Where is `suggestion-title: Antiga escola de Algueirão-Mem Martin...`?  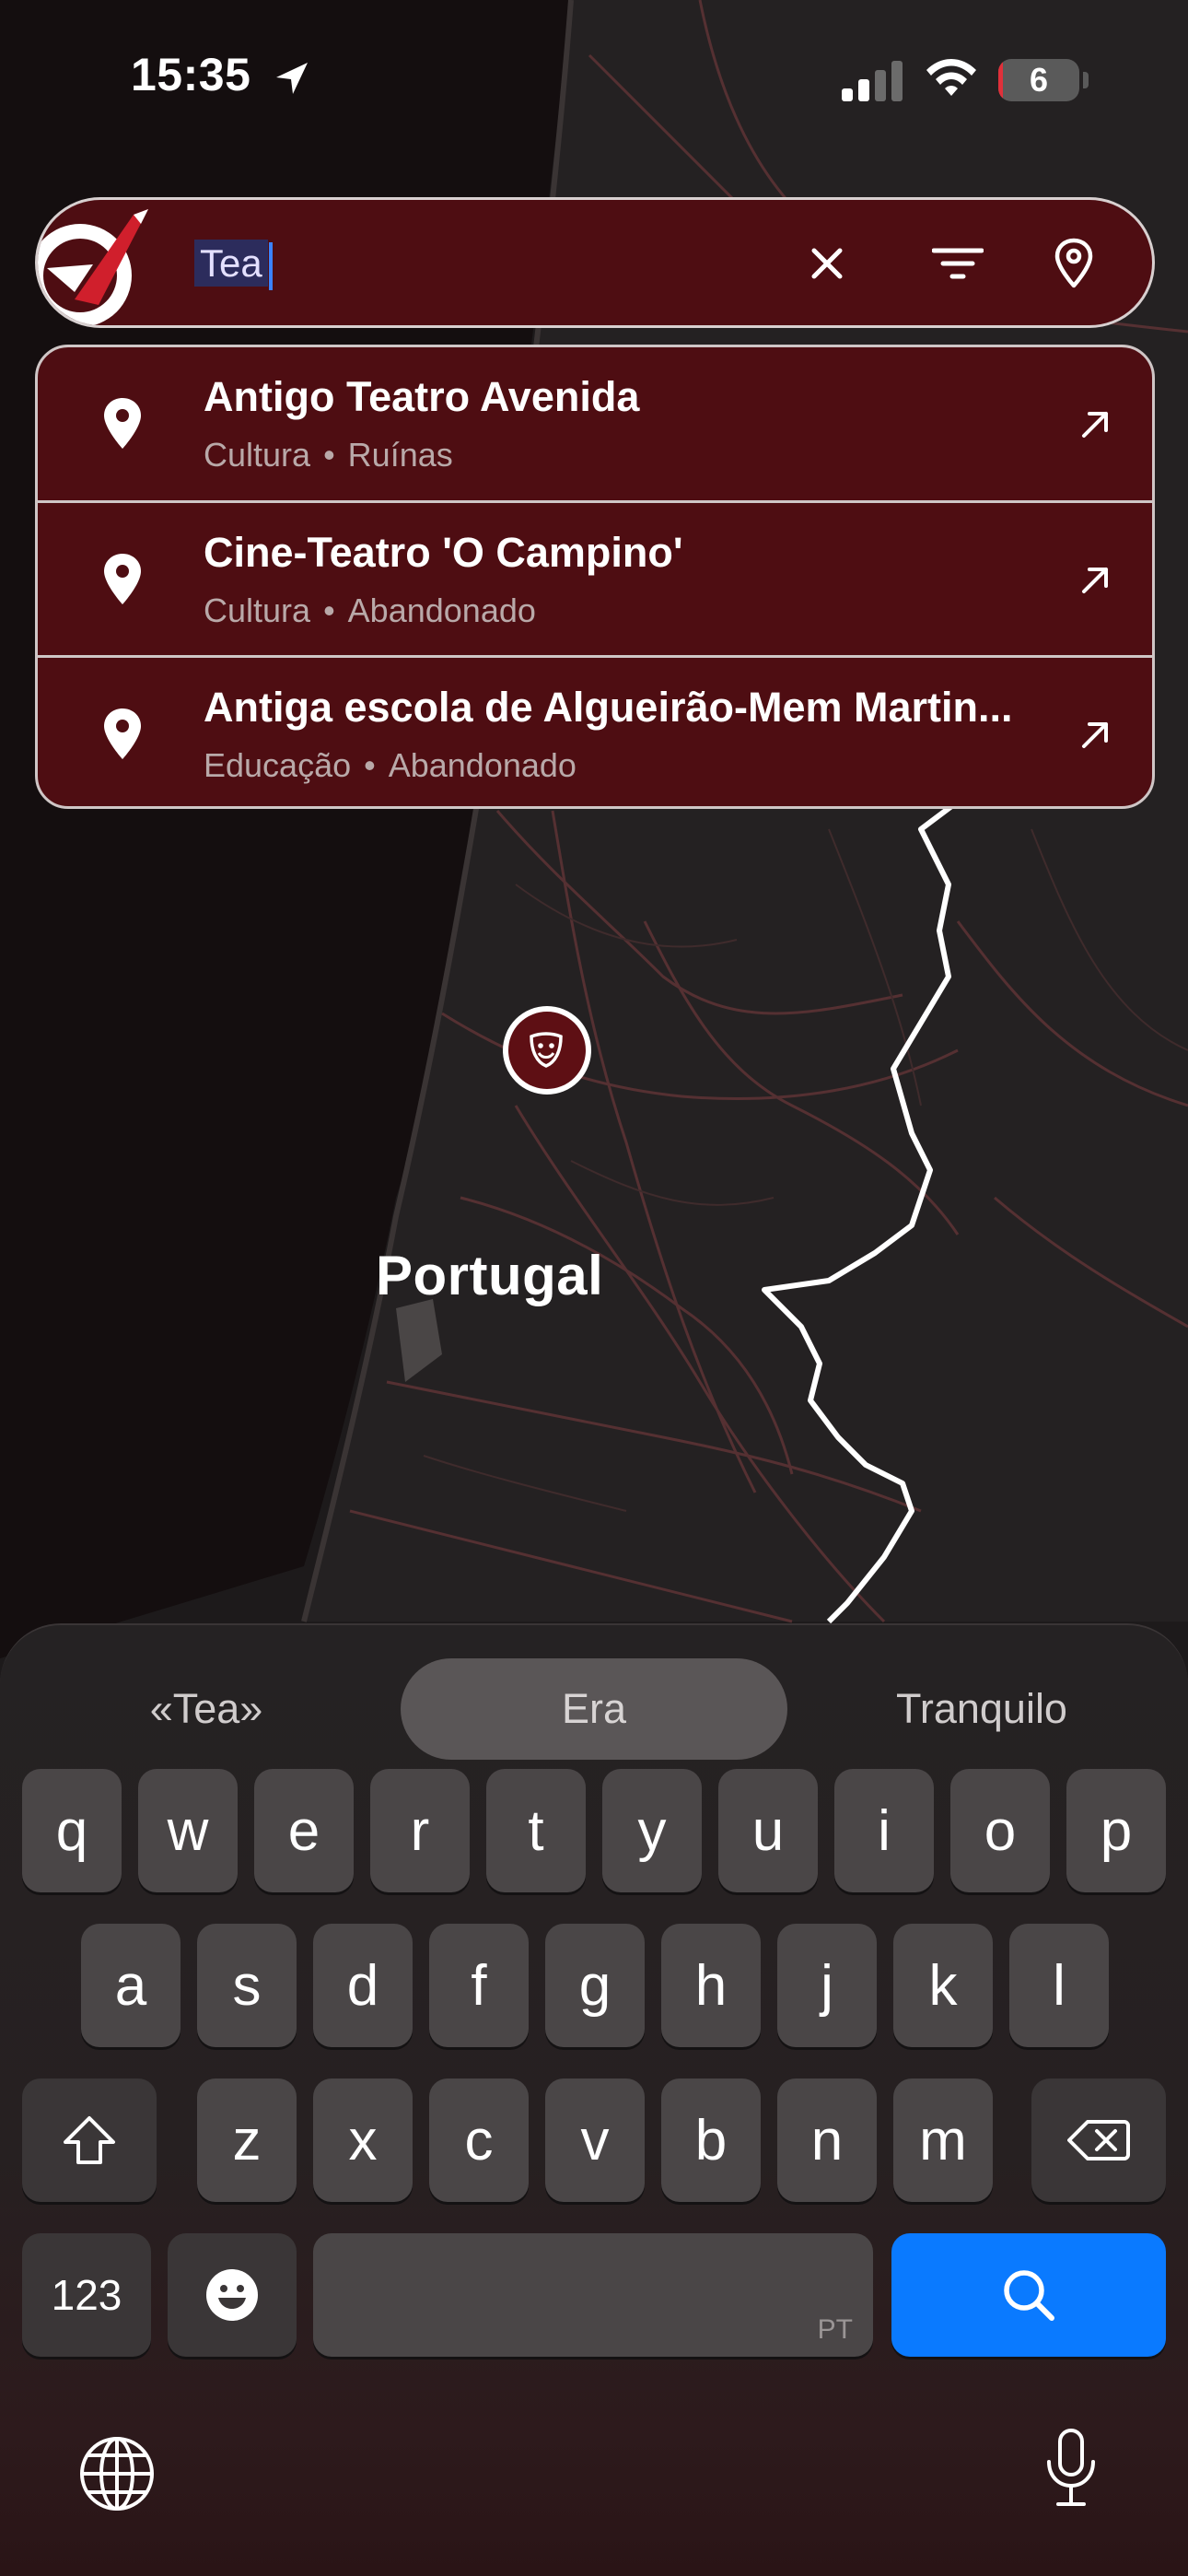 suggestion-title: Antiga escola de Algueirão-Mem Martin... is located at coordinates (608, 707).